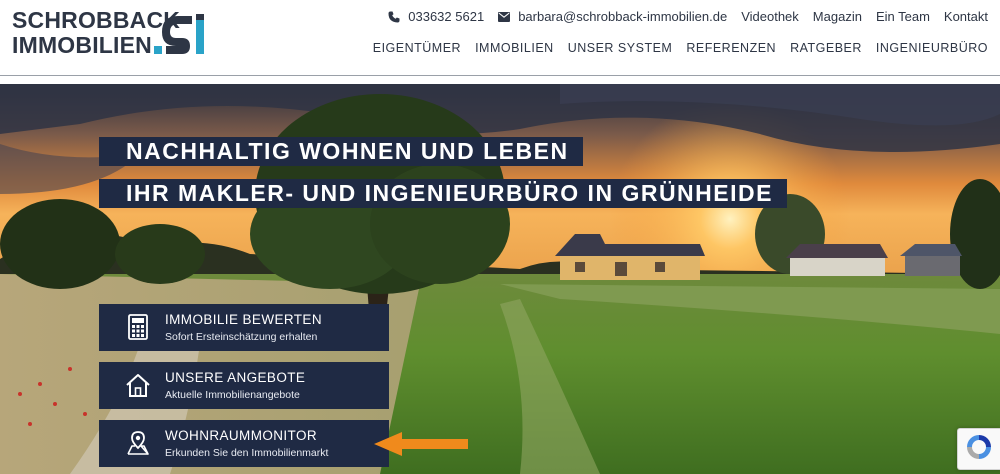 This screenshot has width=1000, height=474. What do you see at coordinates (932, 48) in the screenshot?
I see `nav-item-ingenieurbuero: INGENIEURBÜRO` at bounding box center [932, 48].